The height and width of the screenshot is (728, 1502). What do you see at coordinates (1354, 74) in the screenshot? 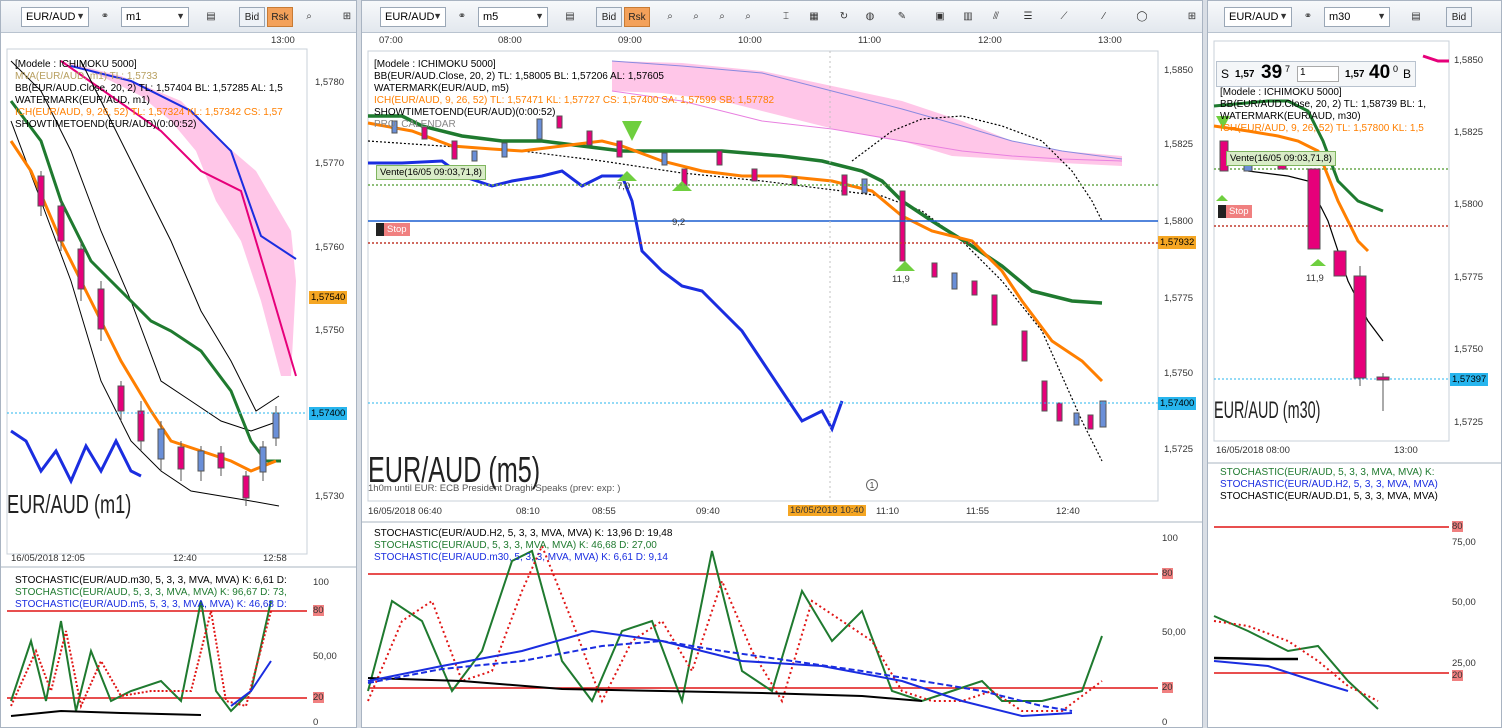
I see `buy-small: 1,57` at bounding box center [1354, 74].